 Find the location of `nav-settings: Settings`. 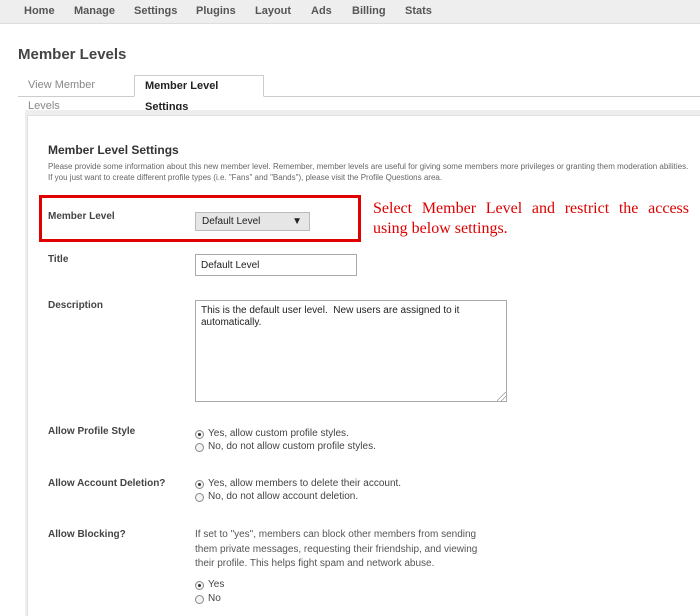

nav-settings: Settings is located at coordinates (155, 11).